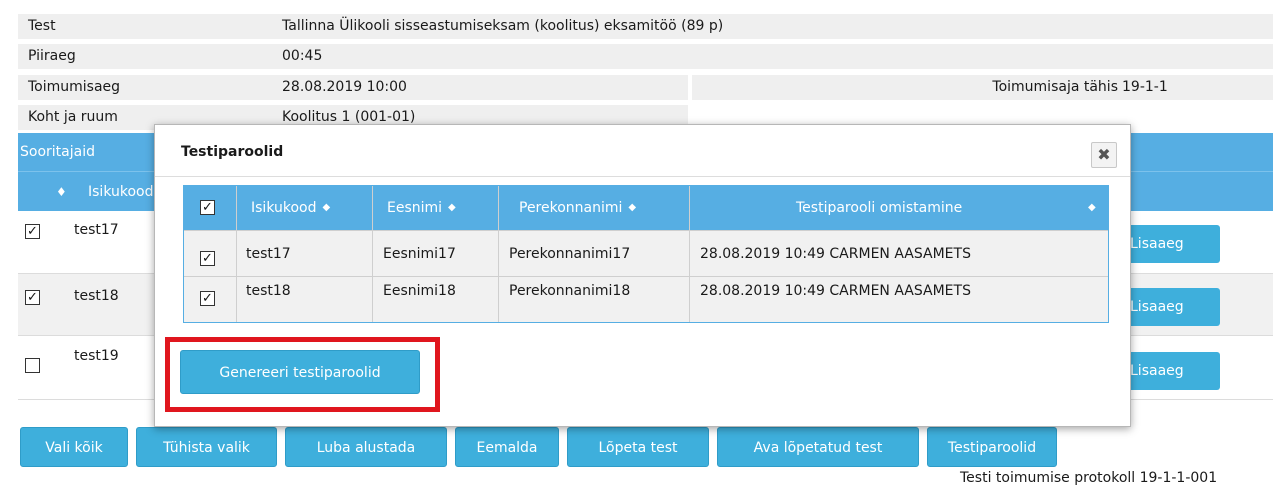  What do you see at coordinates (57, 152) in the screenshot?
I see `participants-section-label: Sooritajaid` at bounding box center [57, 152].